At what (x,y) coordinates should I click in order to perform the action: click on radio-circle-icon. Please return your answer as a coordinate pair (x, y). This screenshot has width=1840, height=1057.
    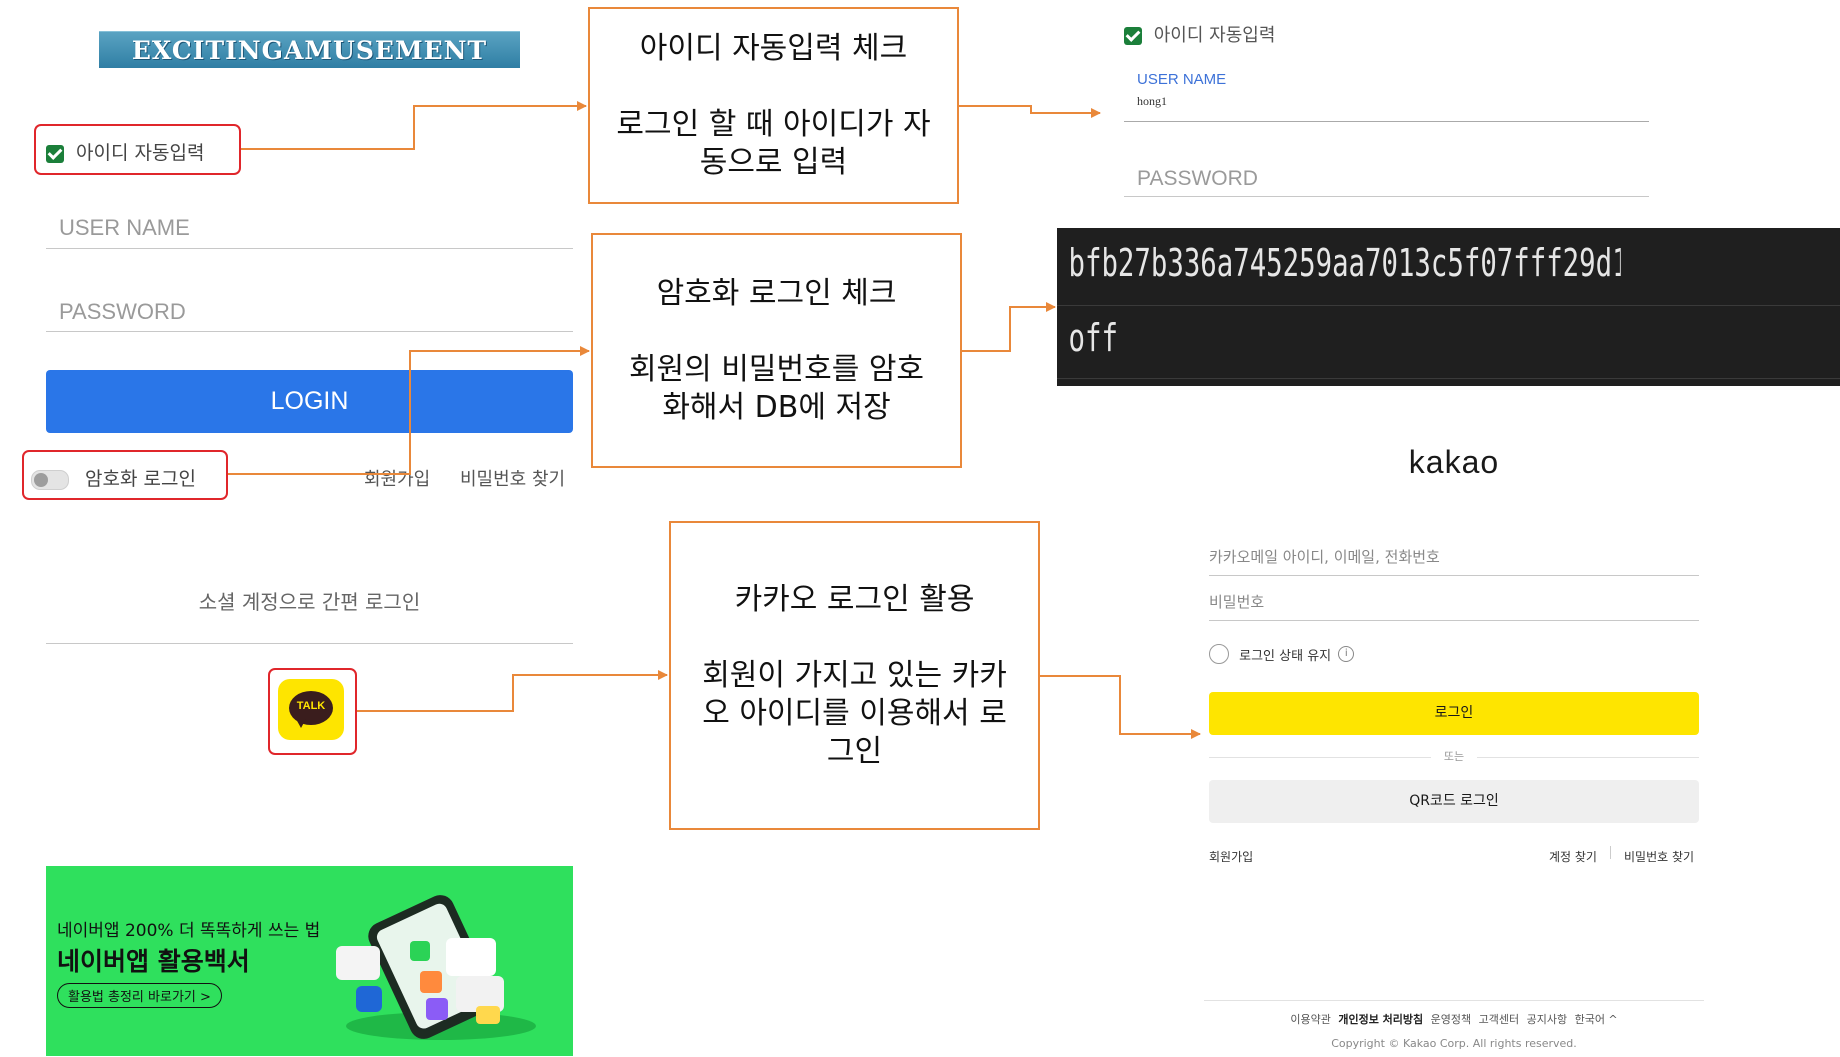
    Looking at the image, I should click on (1219, 654).